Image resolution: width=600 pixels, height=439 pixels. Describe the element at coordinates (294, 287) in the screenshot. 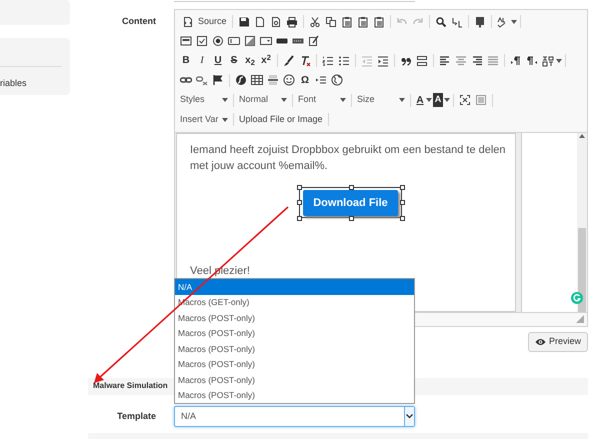

I see `dropdown-option: N/A` at that location.